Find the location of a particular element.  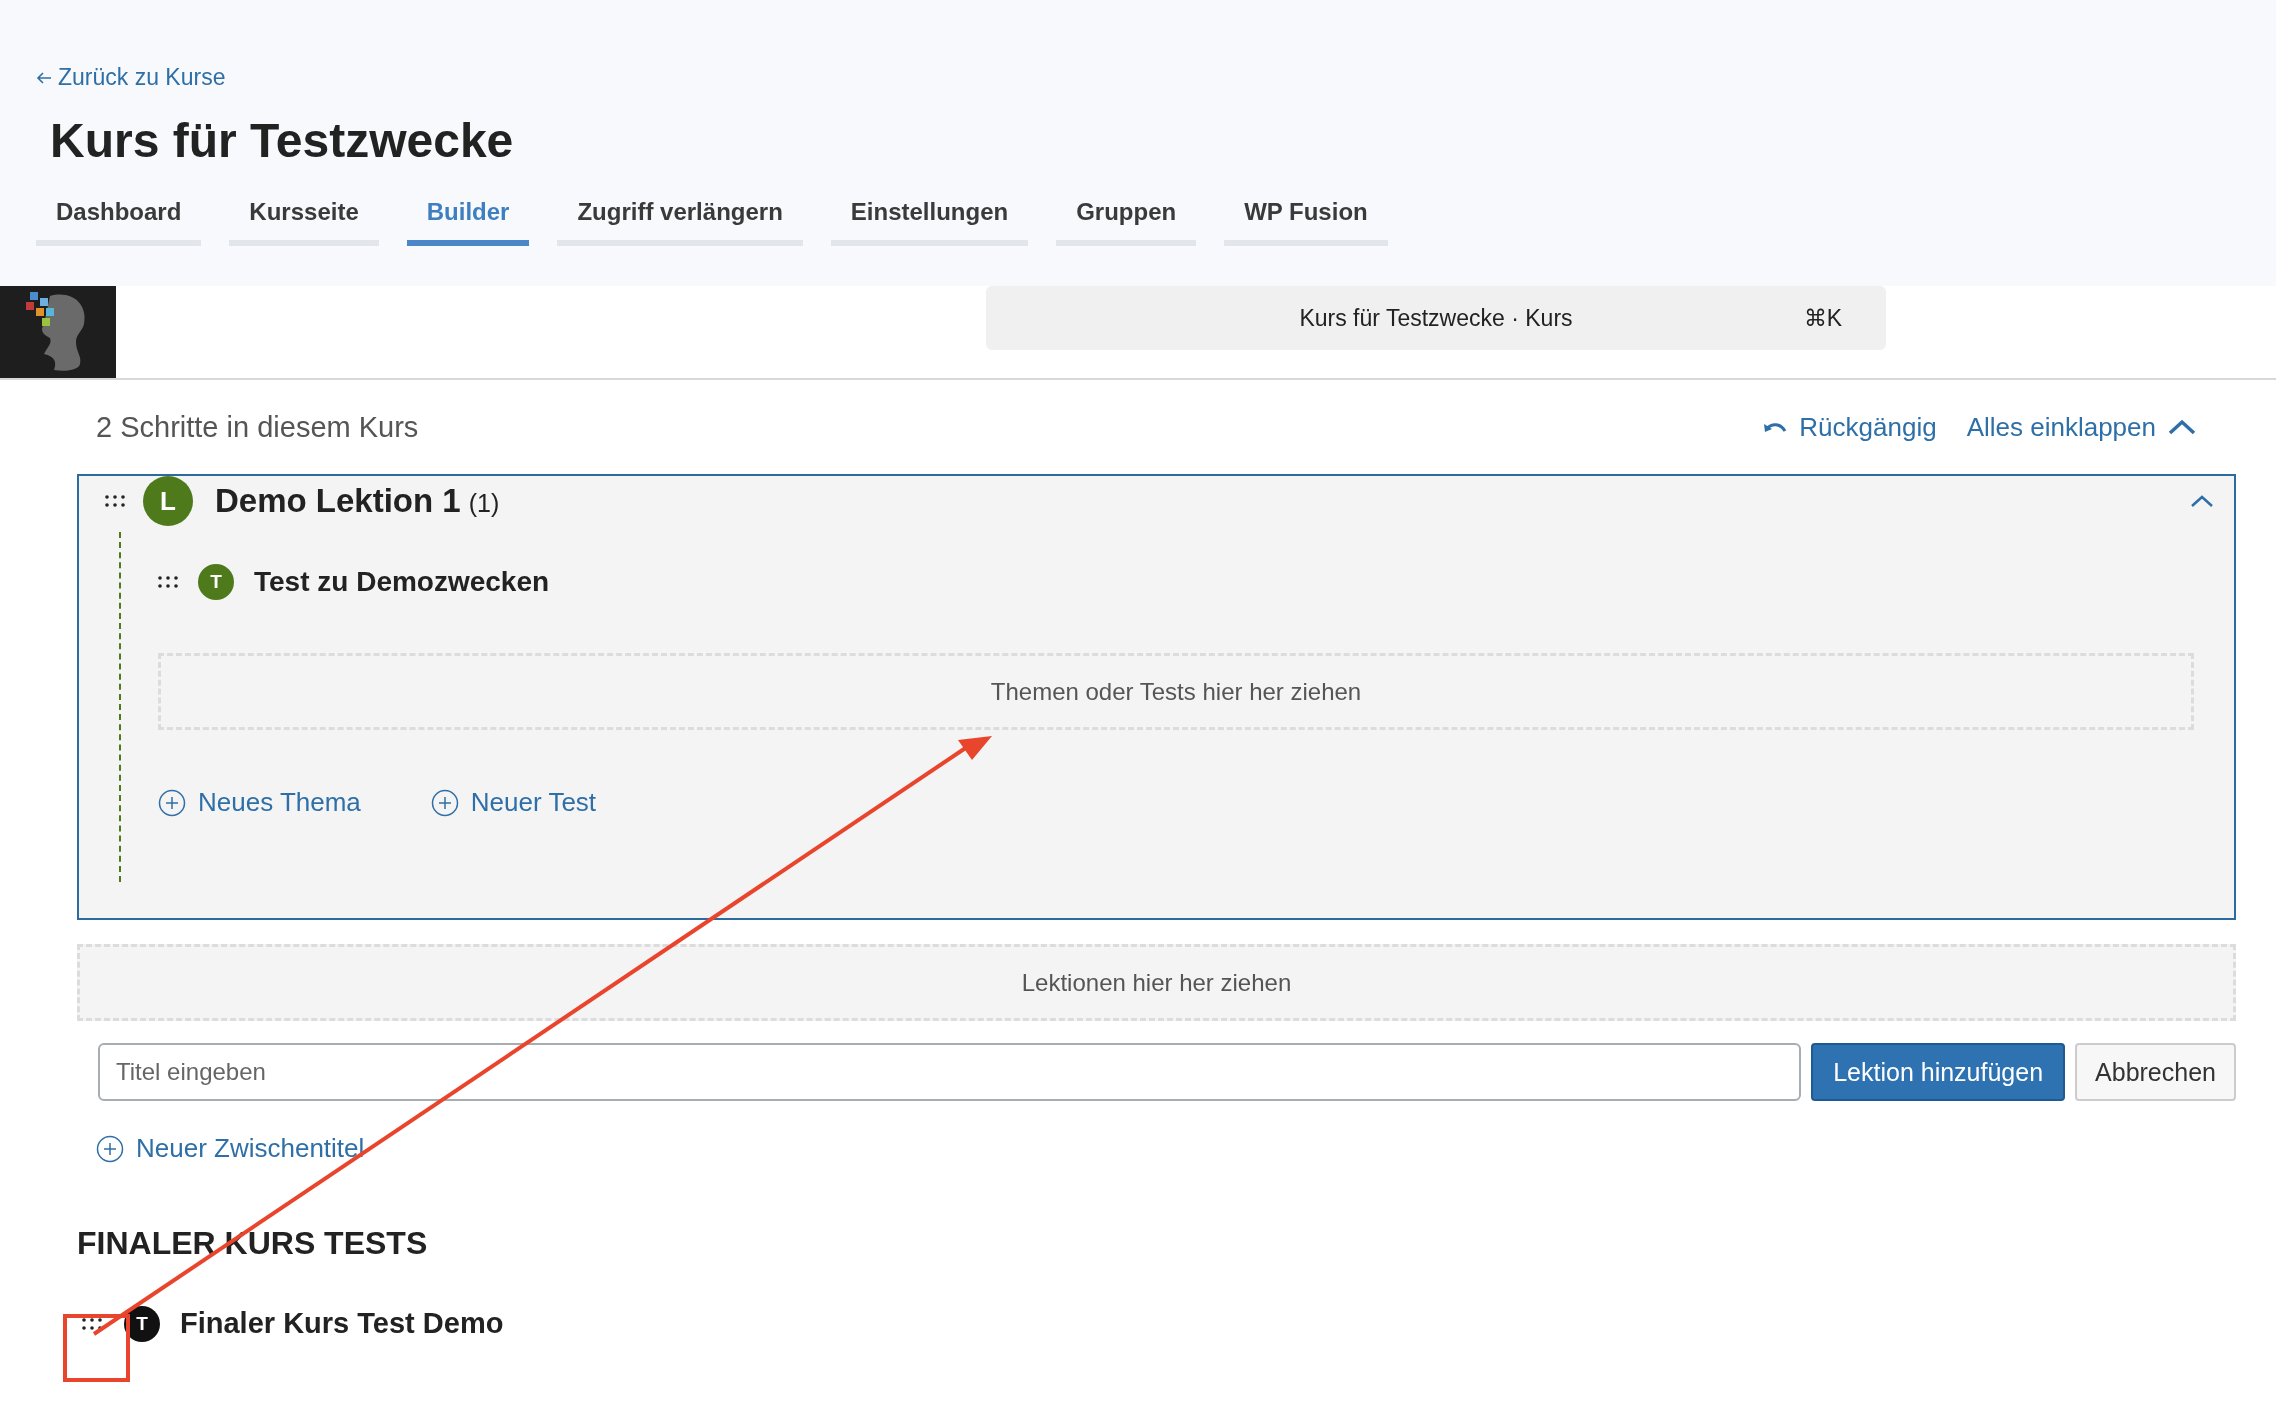

tab: Kursseite is located at coordinates (304, 218).